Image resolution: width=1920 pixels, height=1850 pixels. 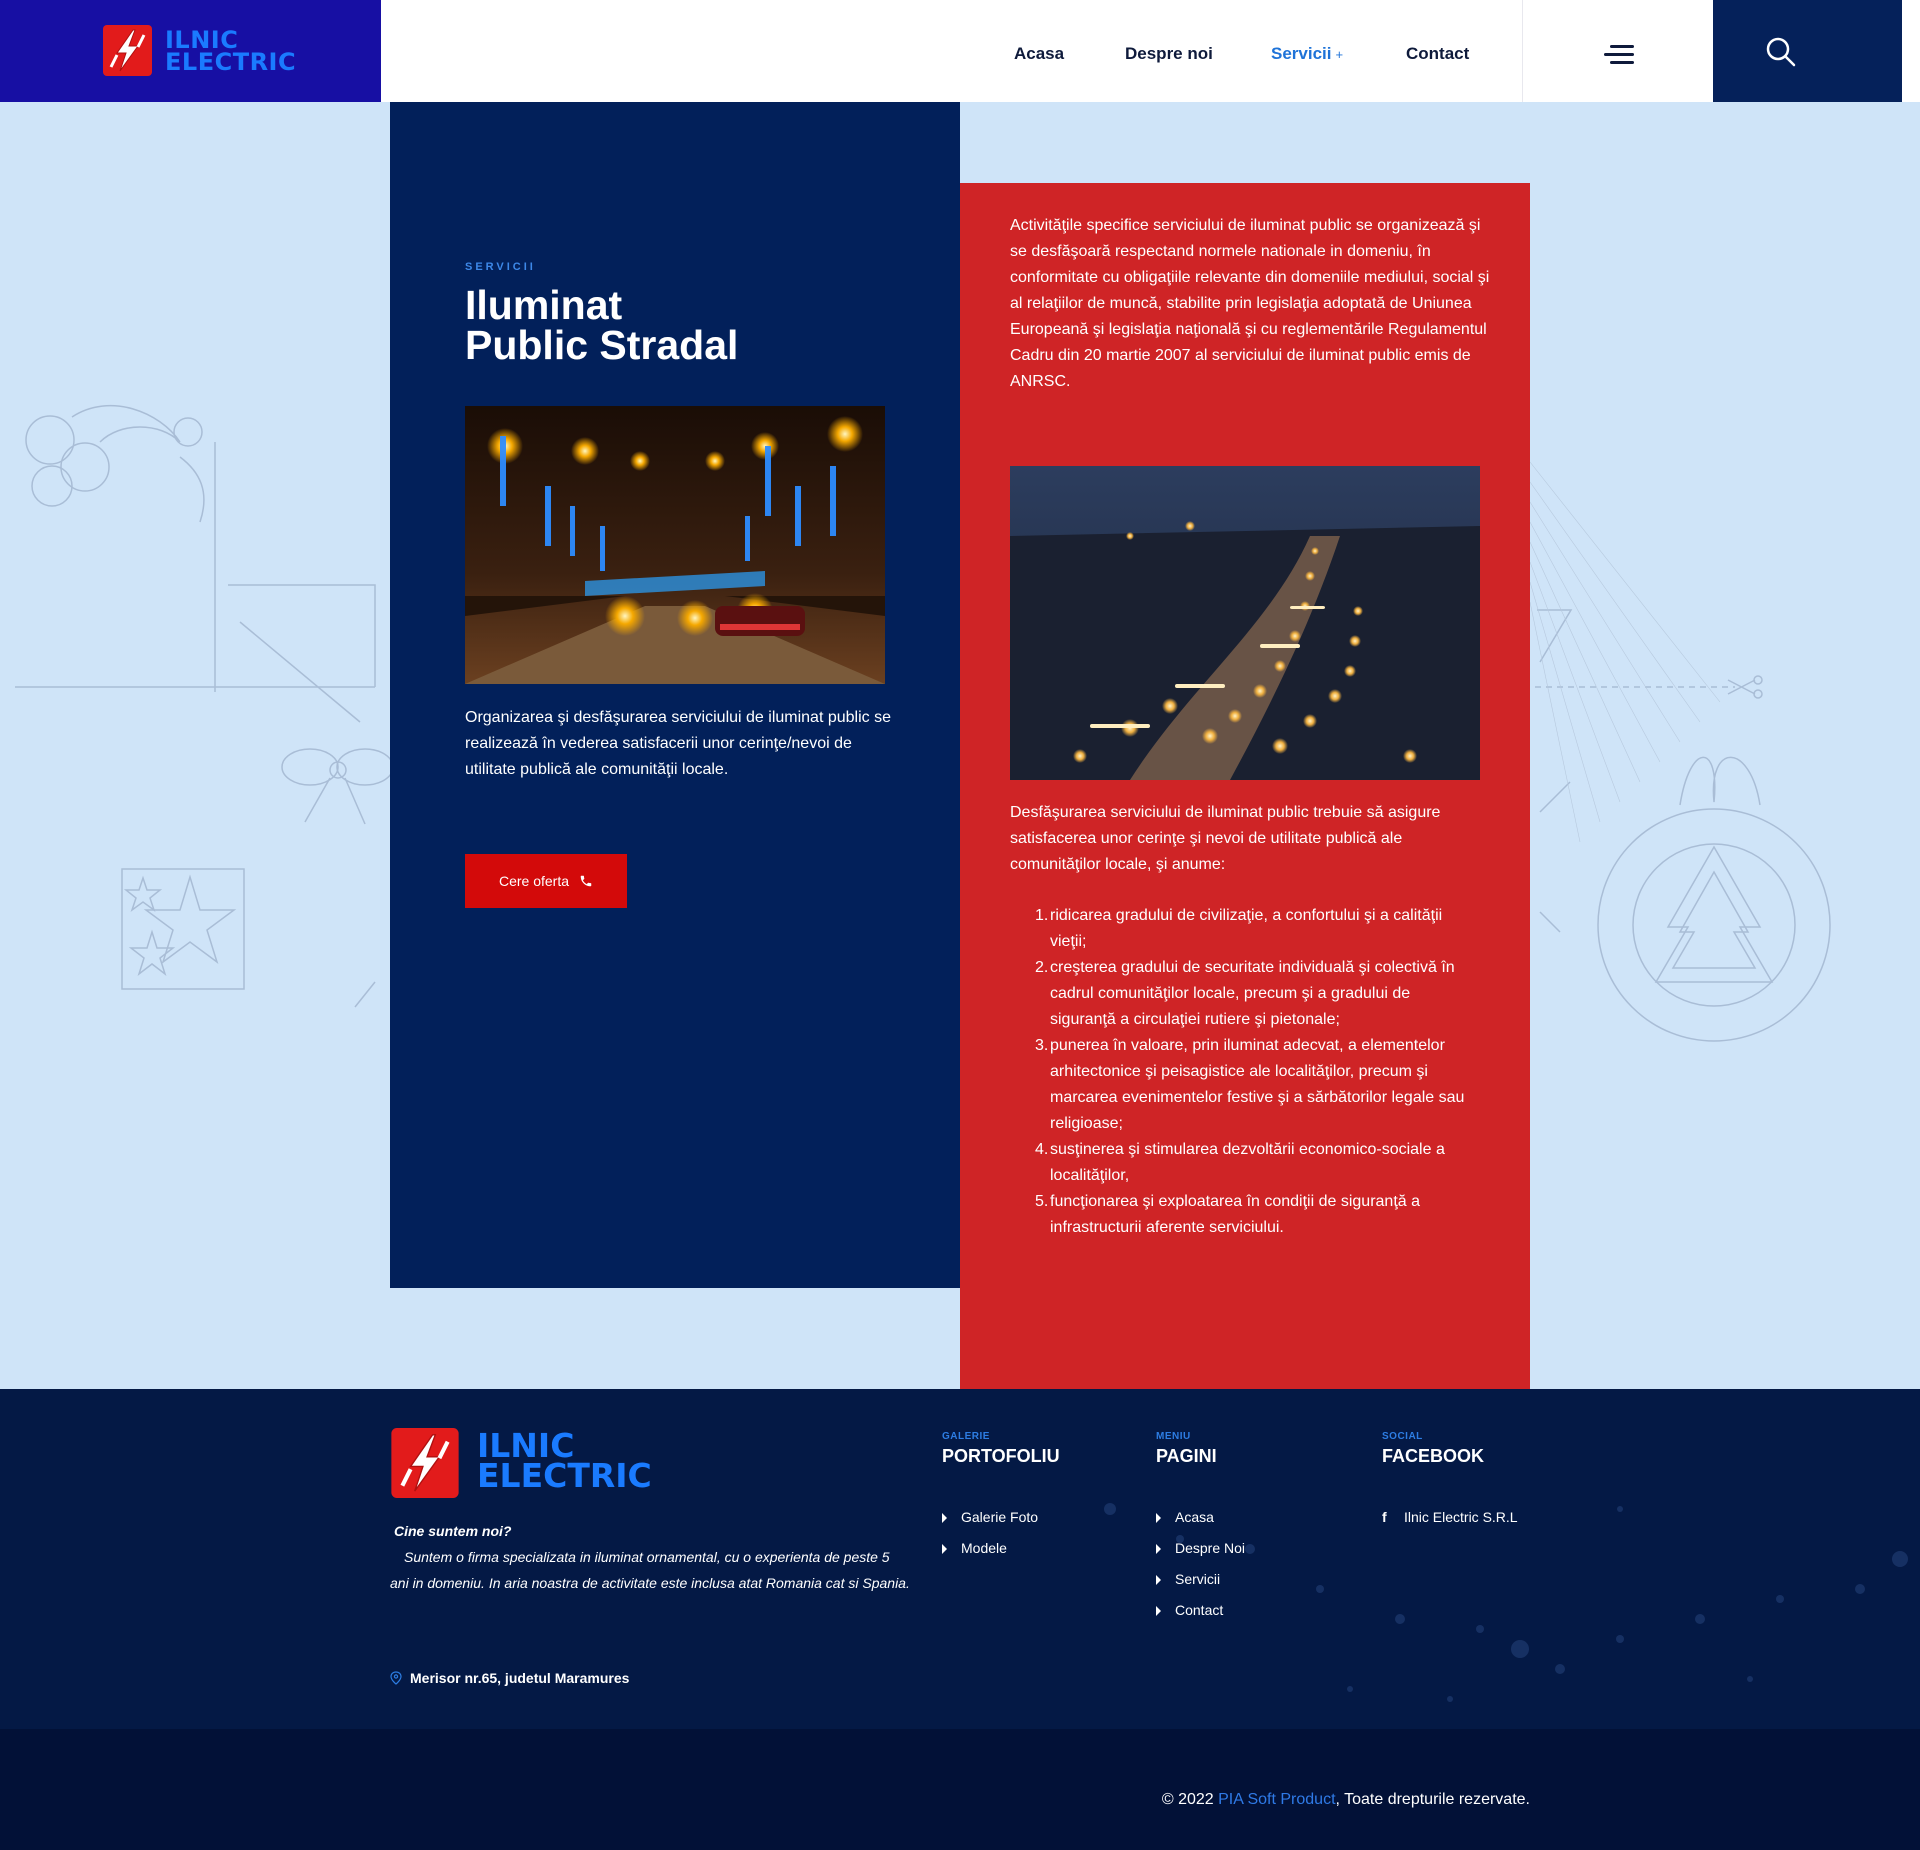 What do you see at coordinates (1437, 54) in the screenshot?
I see `nav-item-contact: Contact` at bounding box center [1437, 54].